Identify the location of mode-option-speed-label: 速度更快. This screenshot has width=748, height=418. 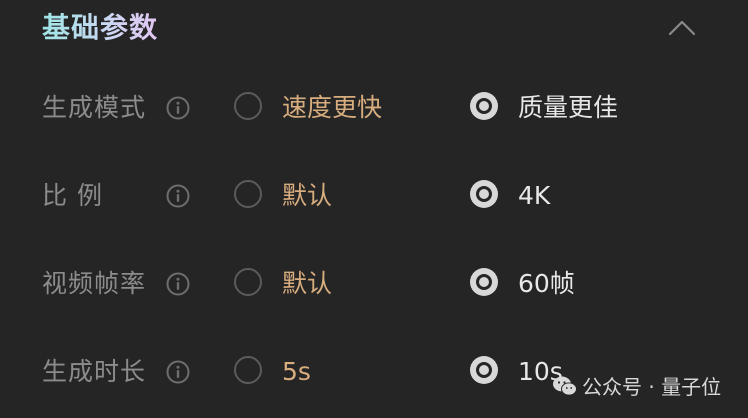
(332, 107).